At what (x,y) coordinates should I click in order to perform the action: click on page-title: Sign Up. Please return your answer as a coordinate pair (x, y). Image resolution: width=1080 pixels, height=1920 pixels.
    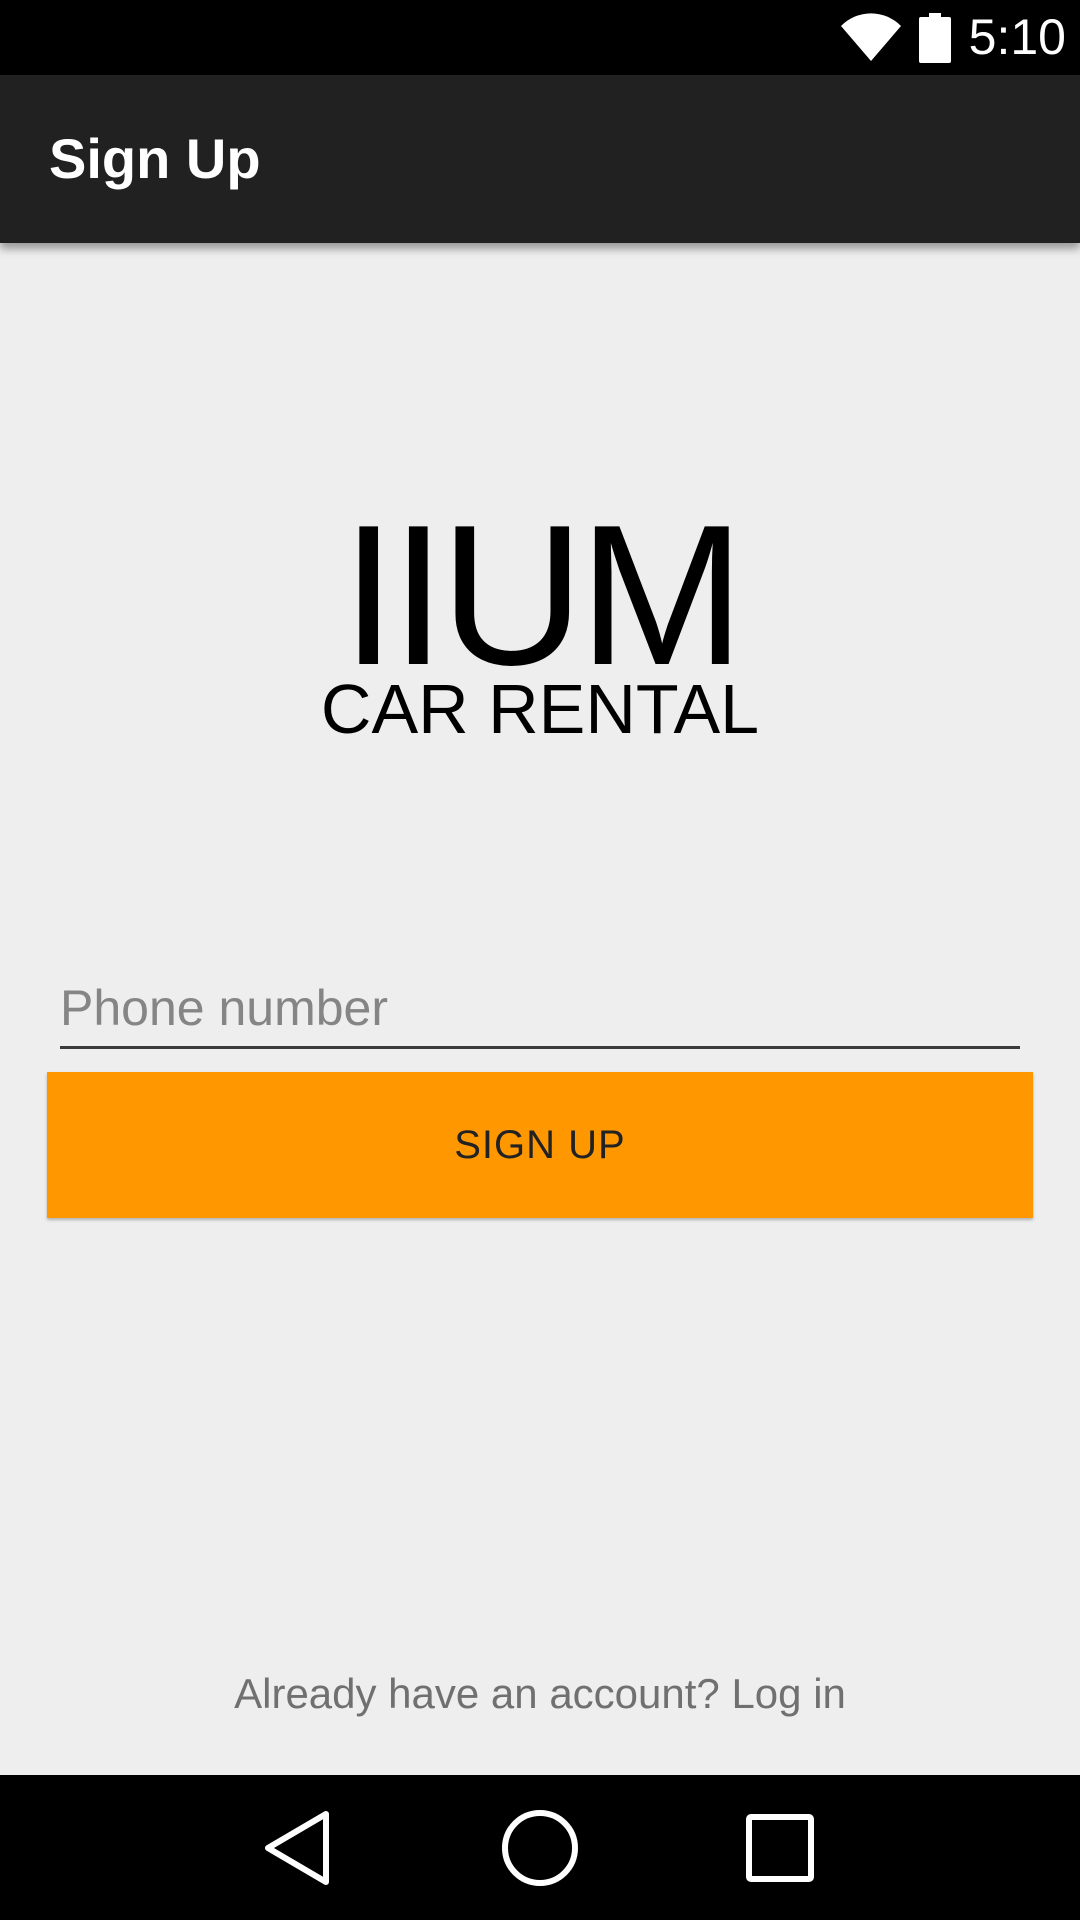
    Looking at the image, I should click on (155, 158).